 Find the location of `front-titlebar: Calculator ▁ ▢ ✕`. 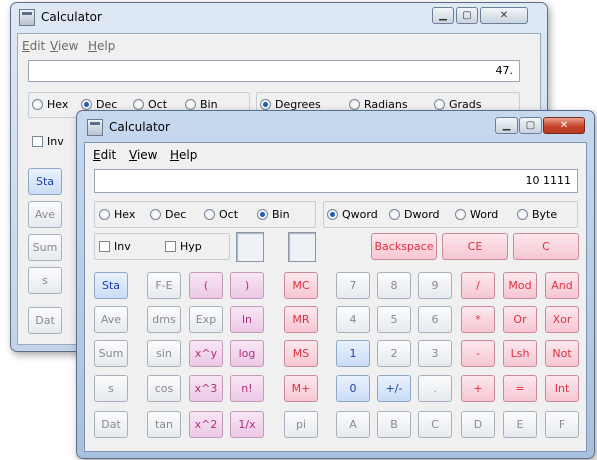

front-titlebar: Calculator ▁ ▢ ✕ is located at coordinates (335, 124).